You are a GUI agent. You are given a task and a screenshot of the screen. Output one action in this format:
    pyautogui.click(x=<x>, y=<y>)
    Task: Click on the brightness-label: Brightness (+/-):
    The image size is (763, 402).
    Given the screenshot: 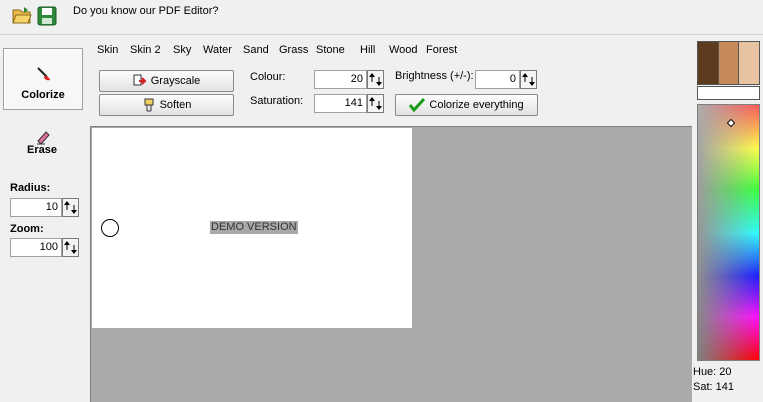 What is the action you would take?
    pyautogui.click(x=434, y=76)
    